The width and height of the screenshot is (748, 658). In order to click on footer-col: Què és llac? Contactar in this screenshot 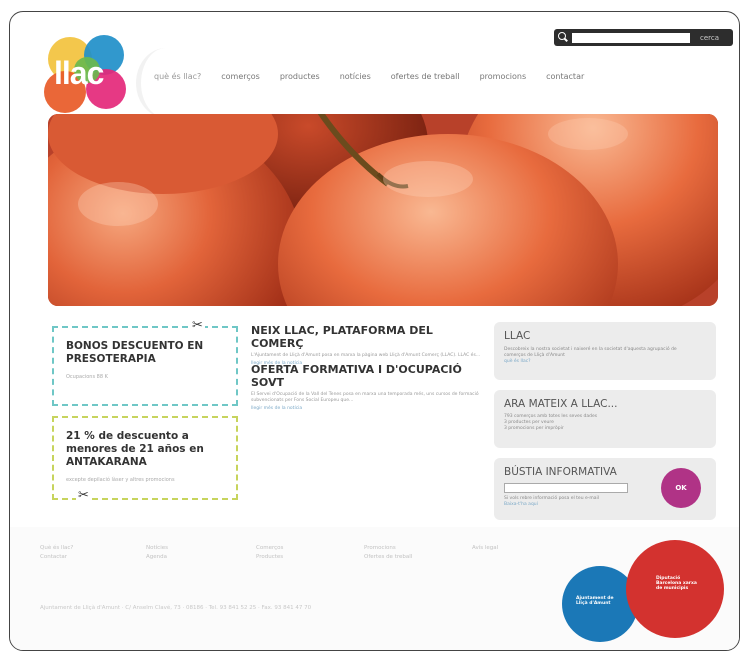, I will do `click(56, 553)`.